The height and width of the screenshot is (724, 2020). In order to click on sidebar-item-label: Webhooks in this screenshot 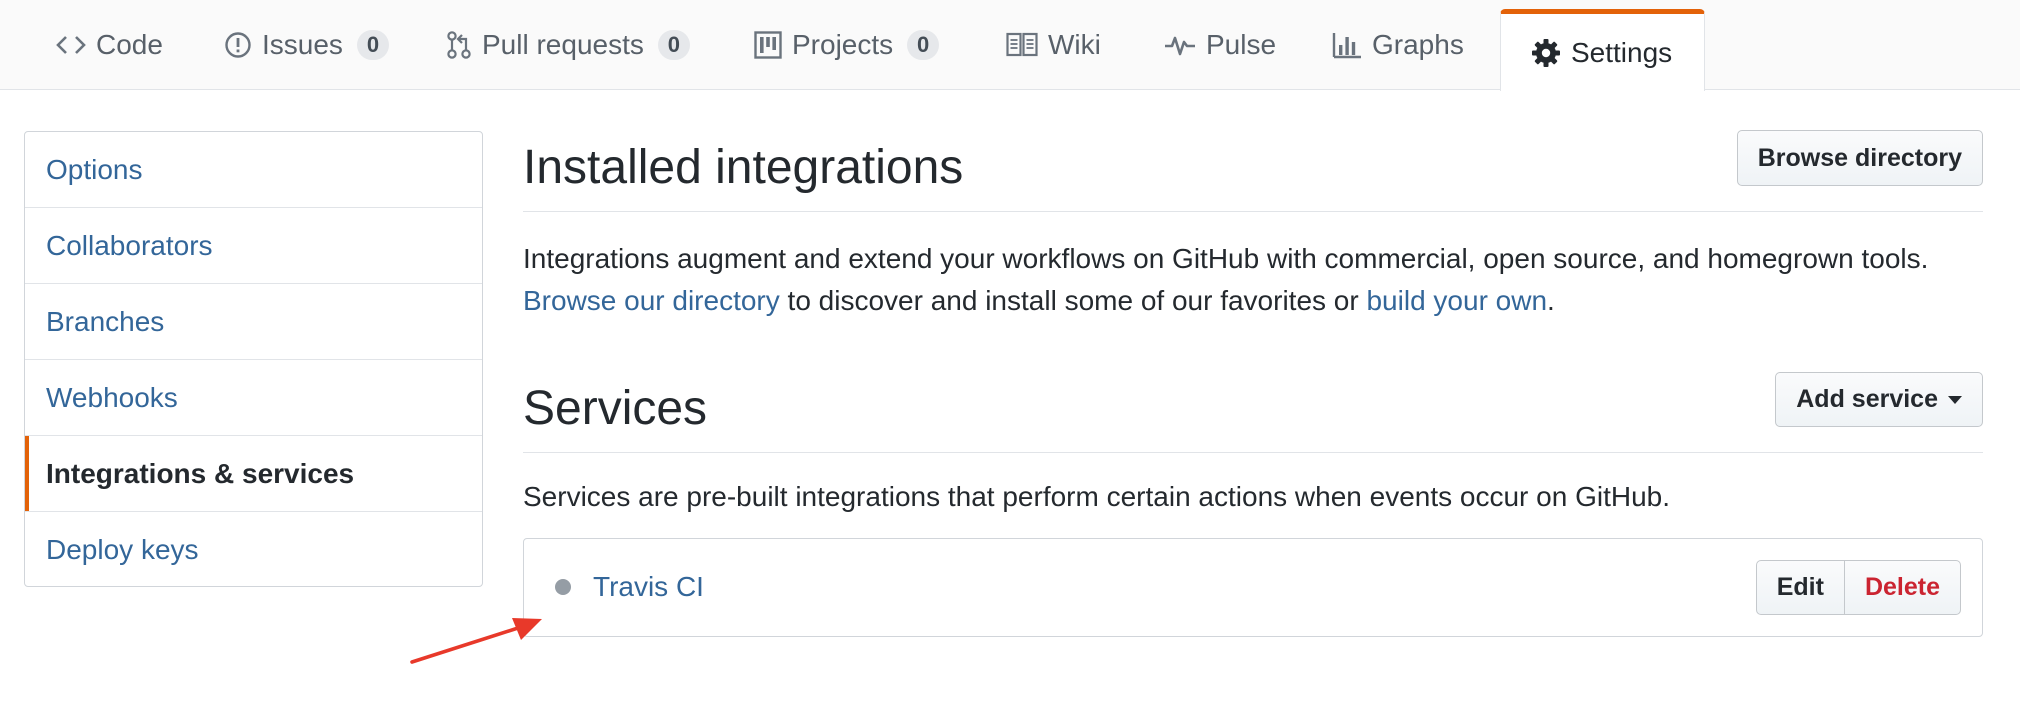, I will do `click(112, 397)`.